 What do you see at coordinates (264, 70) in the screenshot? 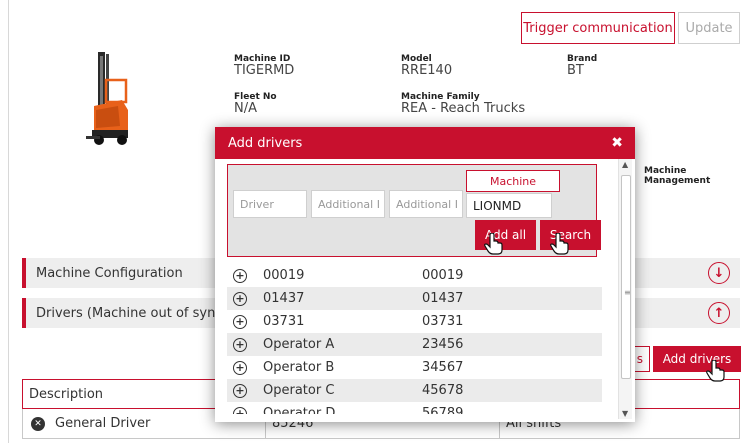
I see `machine-id-value: TIGERMD` at bounding box center [264, 70].